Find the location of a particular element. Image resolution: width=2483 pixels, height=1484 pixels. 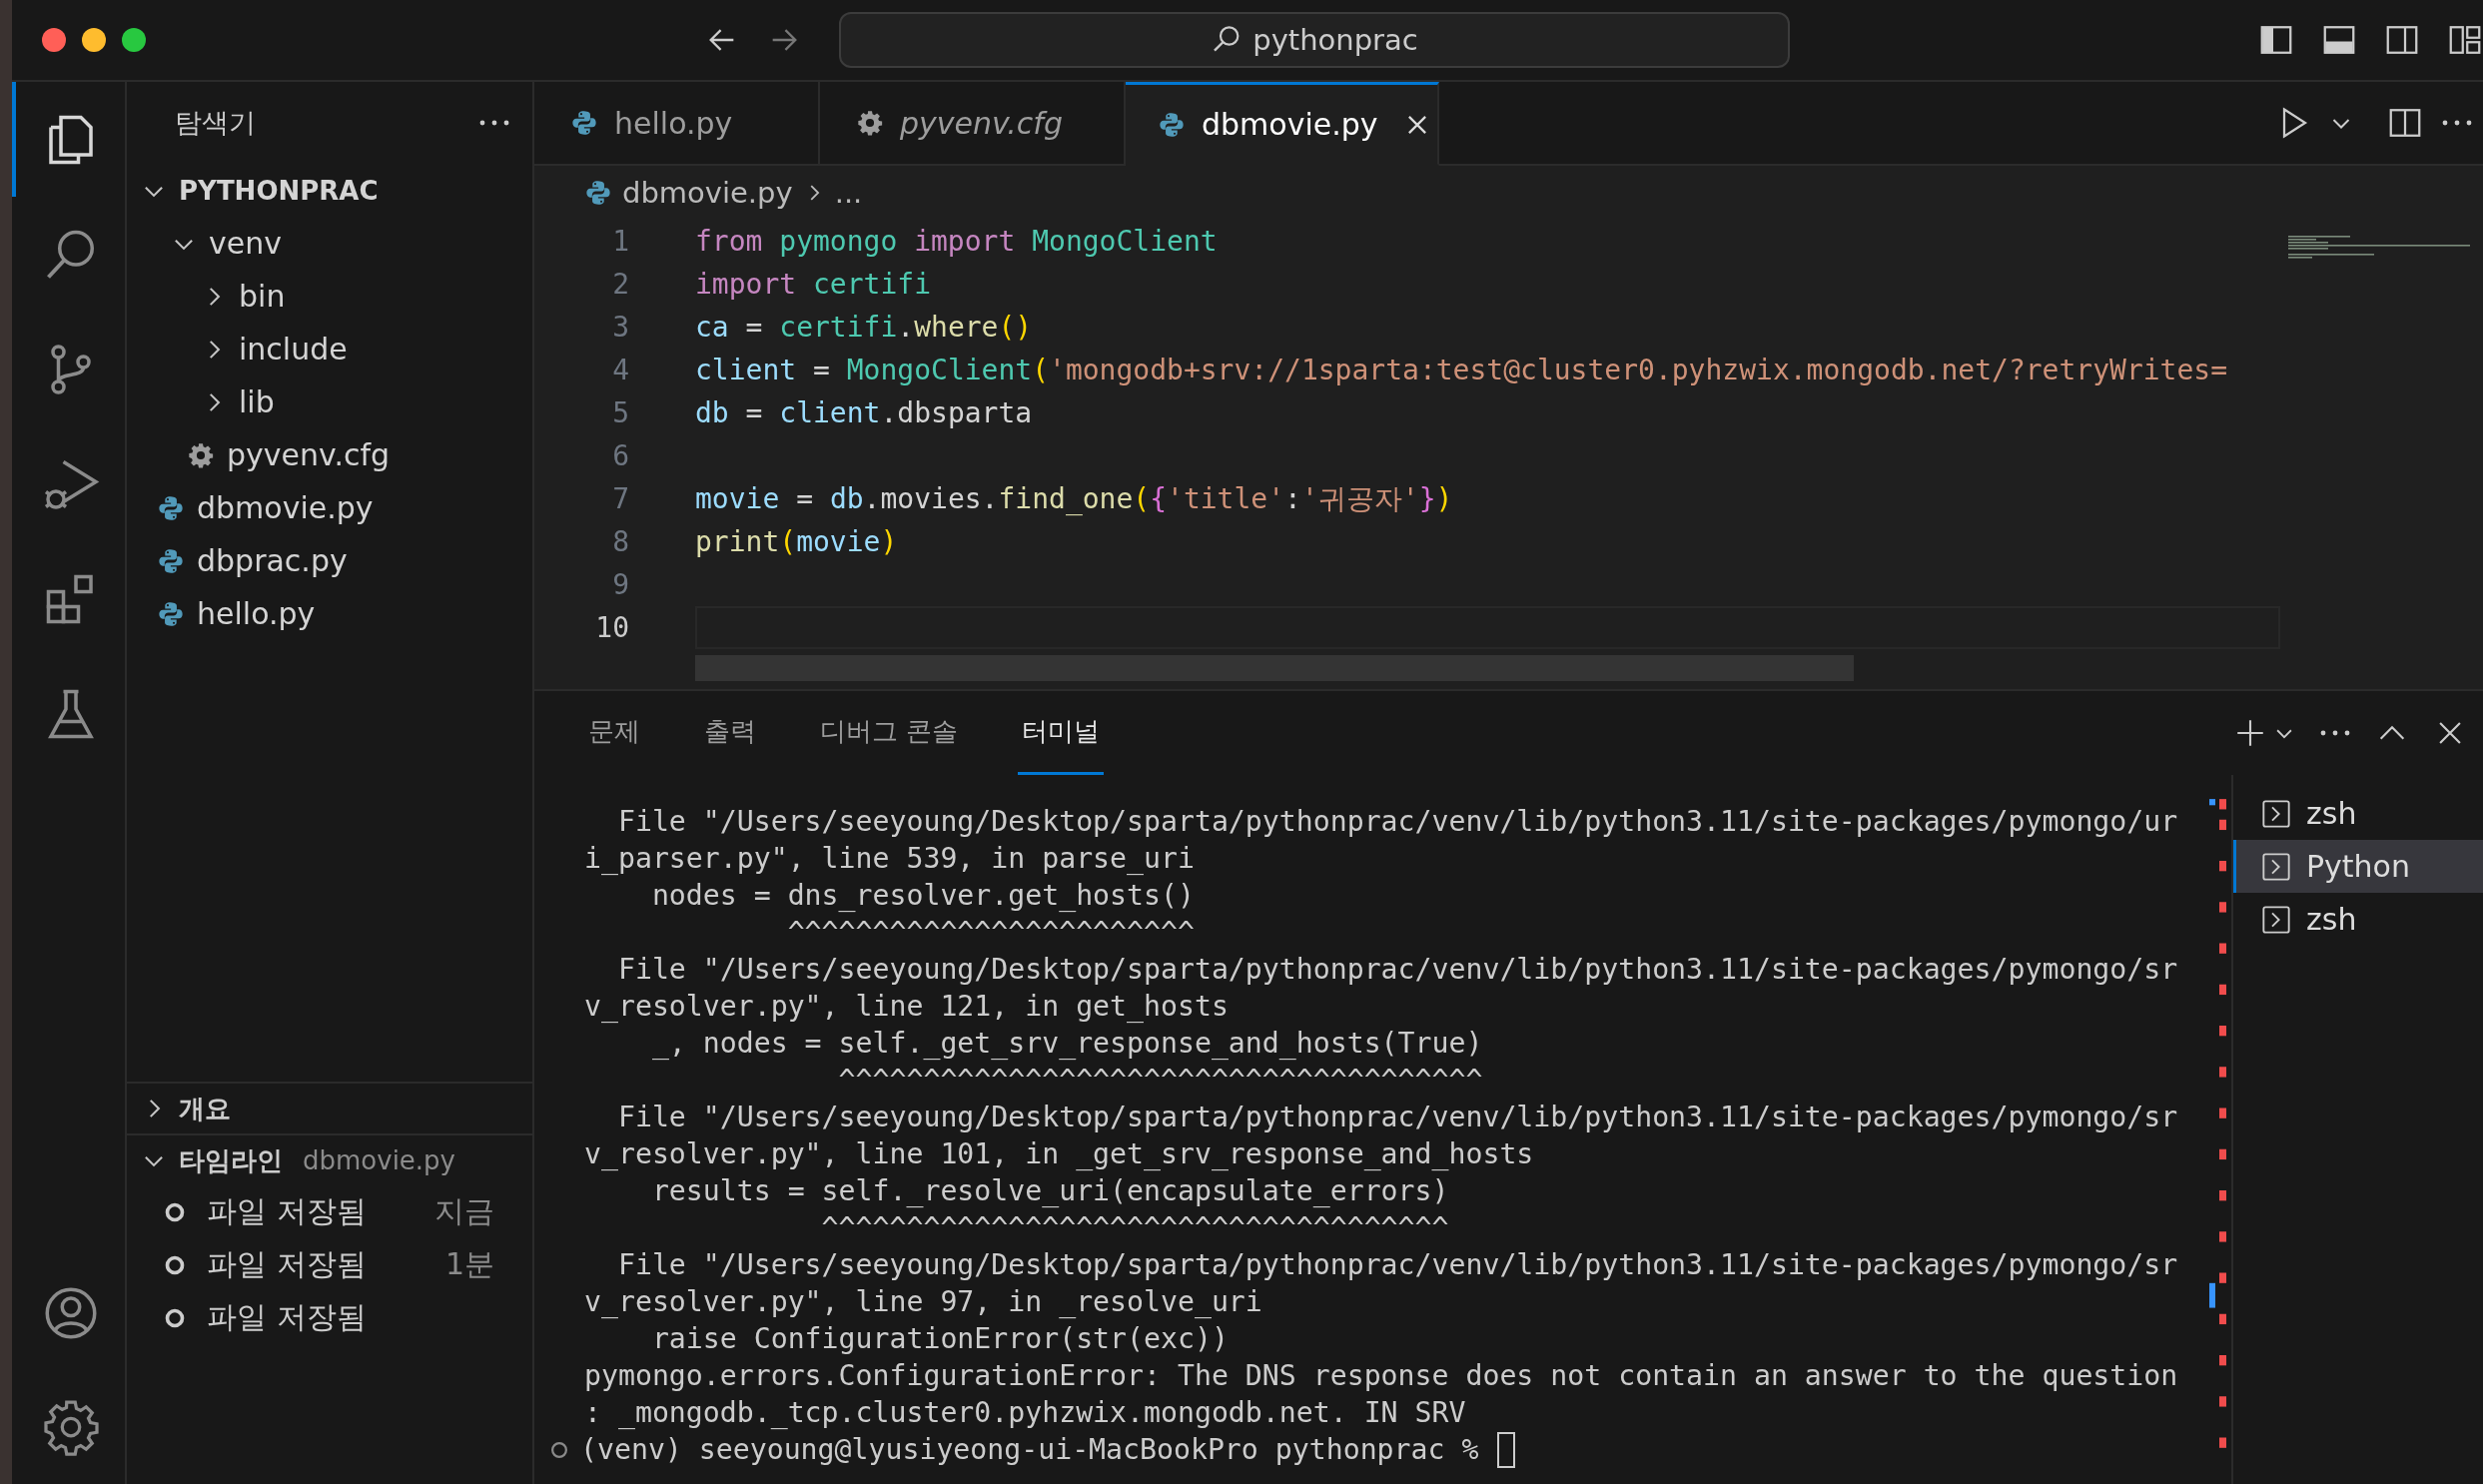

section-heading: 개요 is located at coordinates (205, 1108).